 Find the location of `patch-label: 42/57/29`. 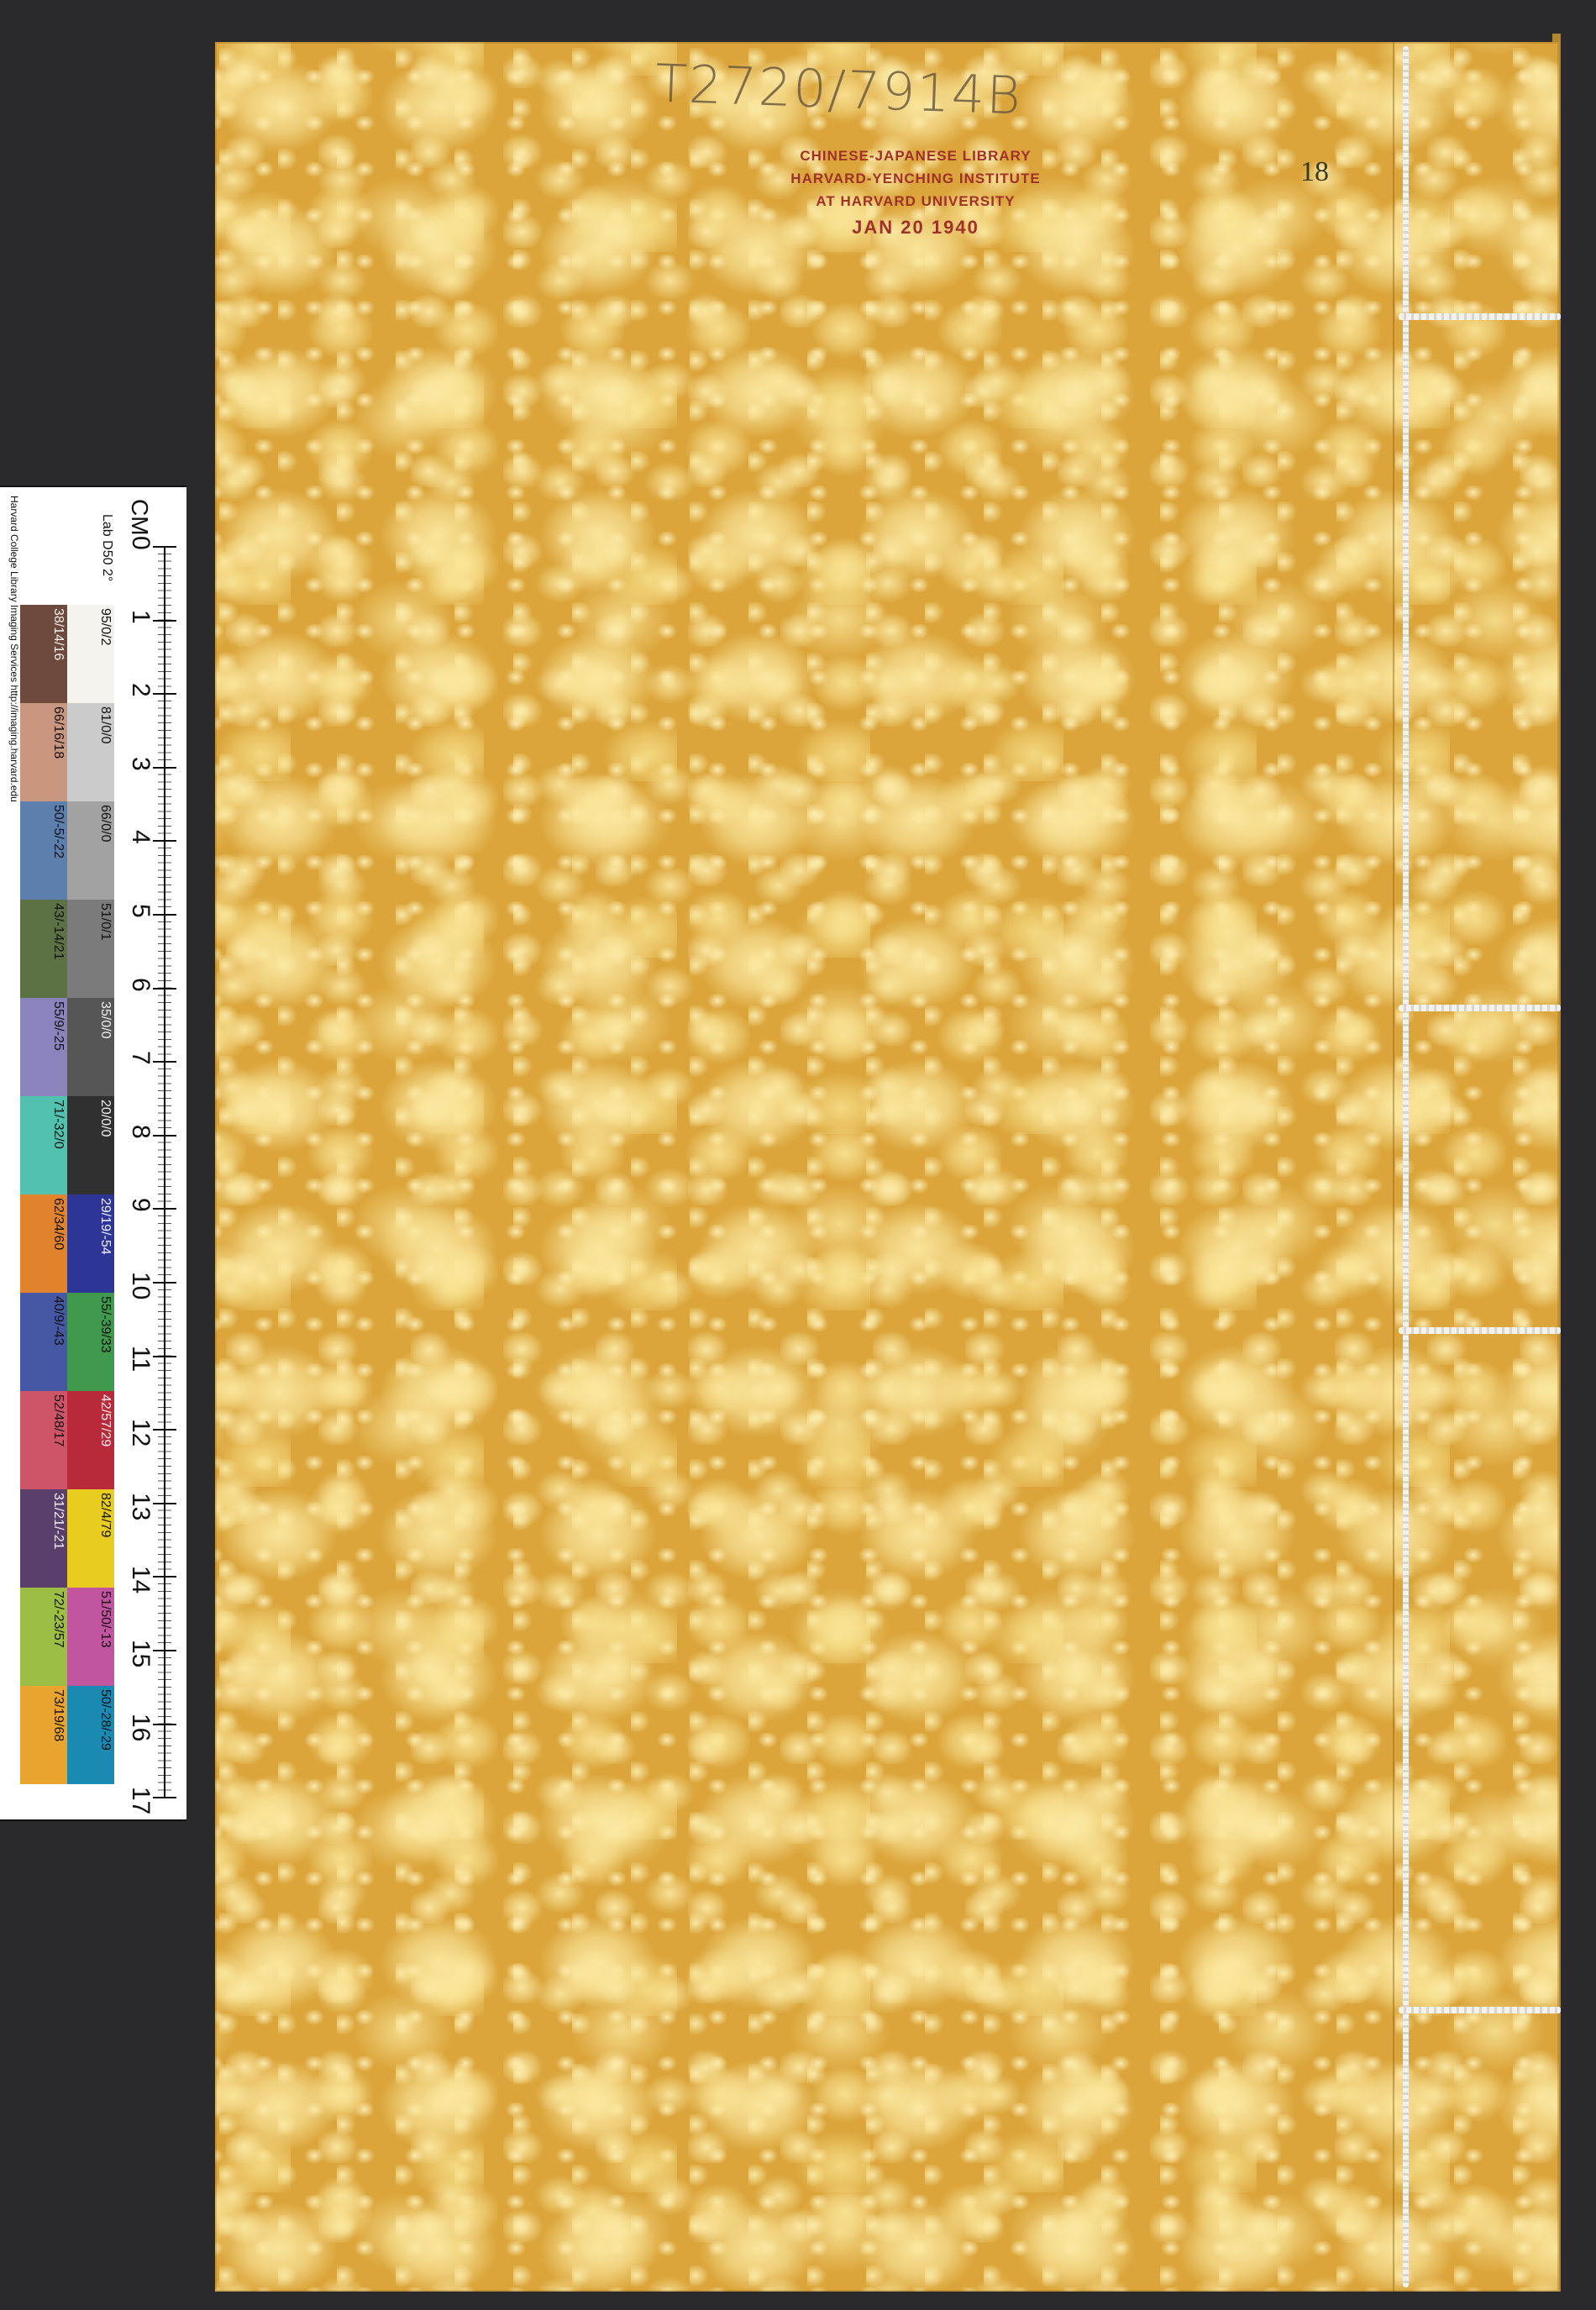

patch-label: 42/57/29 is located at coordinates (105, 1420).